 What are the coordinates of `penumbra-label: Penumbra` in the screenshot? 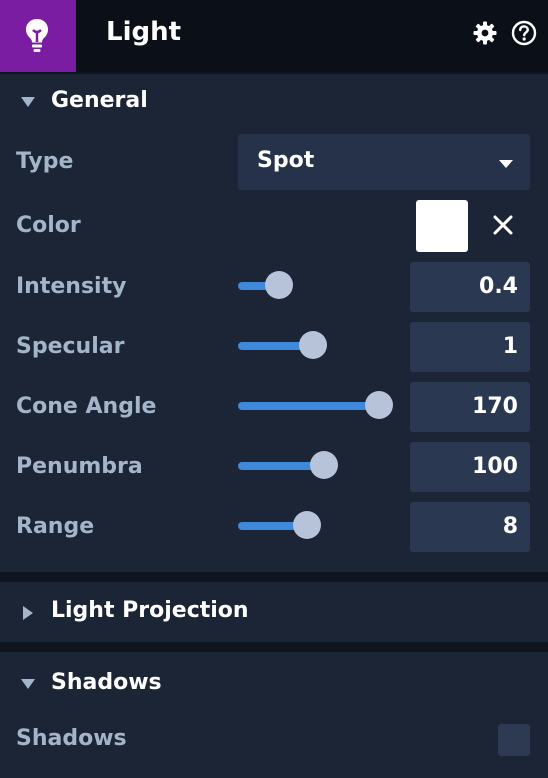 It's located at (79, 466).